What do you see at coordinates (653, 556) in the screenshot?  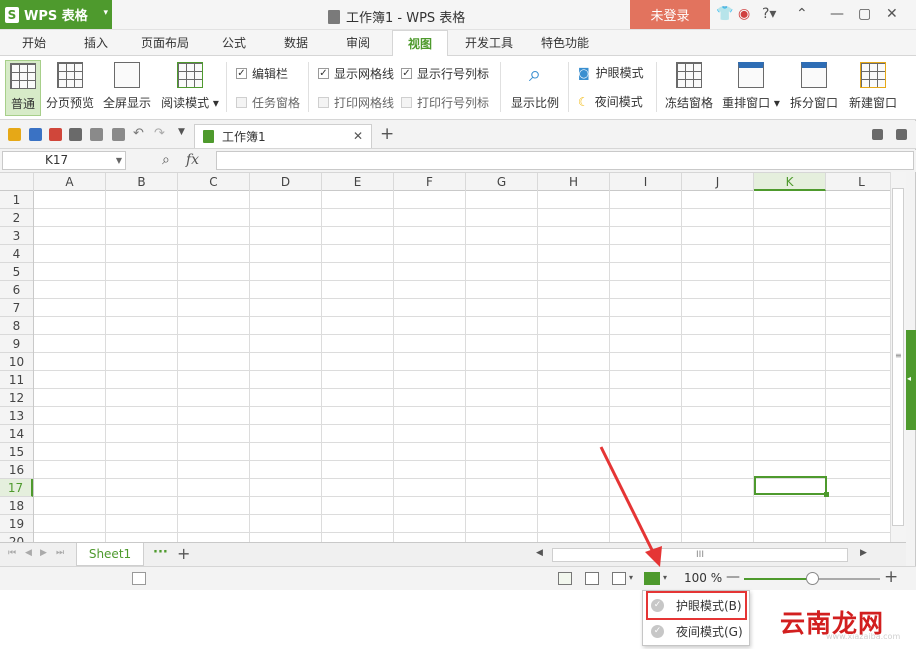 I see `arrow-head` at bounding box center [653, 556].